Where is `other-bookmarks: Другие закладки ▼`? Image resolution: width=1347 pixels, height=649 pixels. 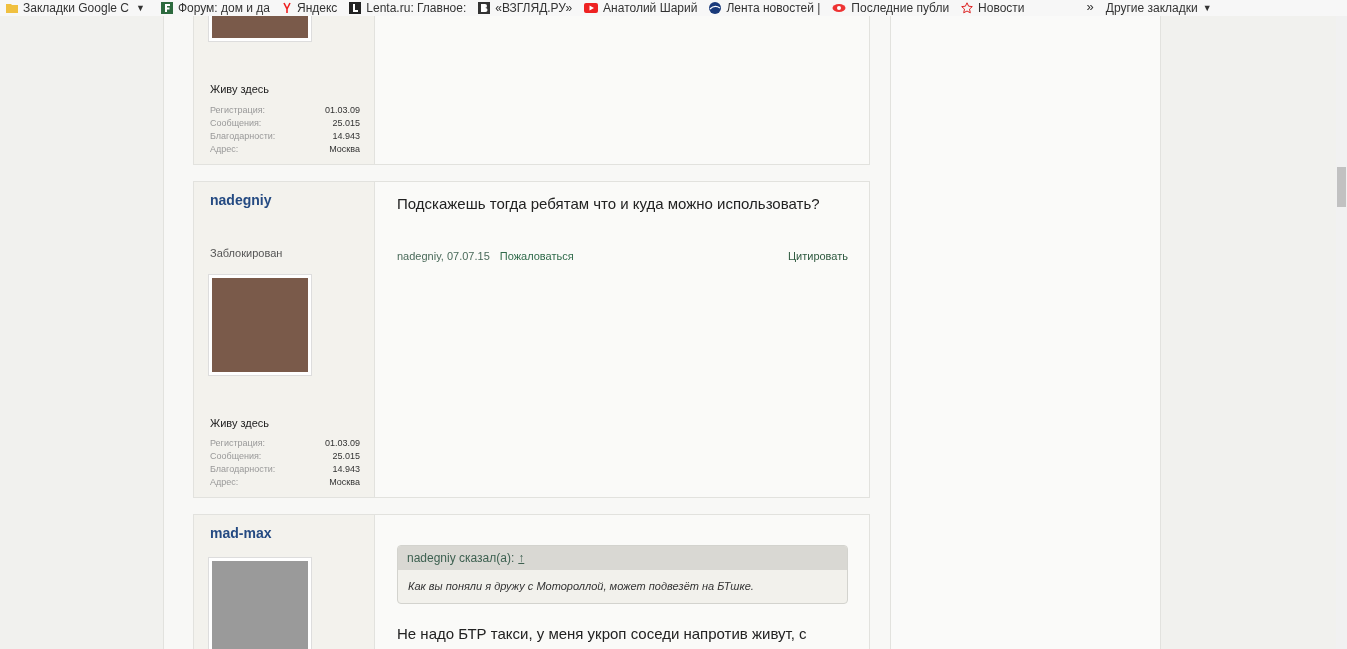 other-bookmarks: Другие закладки ▼ is located at coordinates (1158, 8).